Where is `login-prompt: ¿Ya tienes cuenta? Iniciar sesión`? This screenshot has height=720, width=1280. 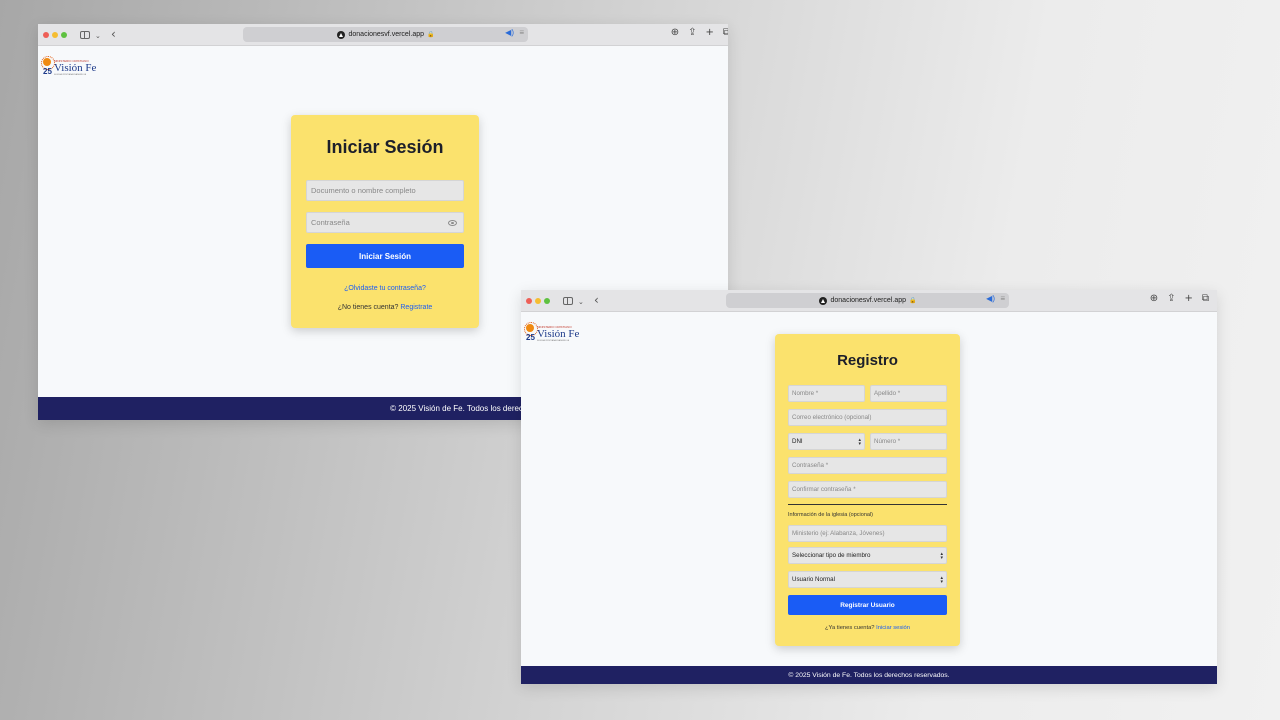
login-prompt: ¿Ya tienes cuenta? Iniciar sesión is located at coordinates (867, 628).